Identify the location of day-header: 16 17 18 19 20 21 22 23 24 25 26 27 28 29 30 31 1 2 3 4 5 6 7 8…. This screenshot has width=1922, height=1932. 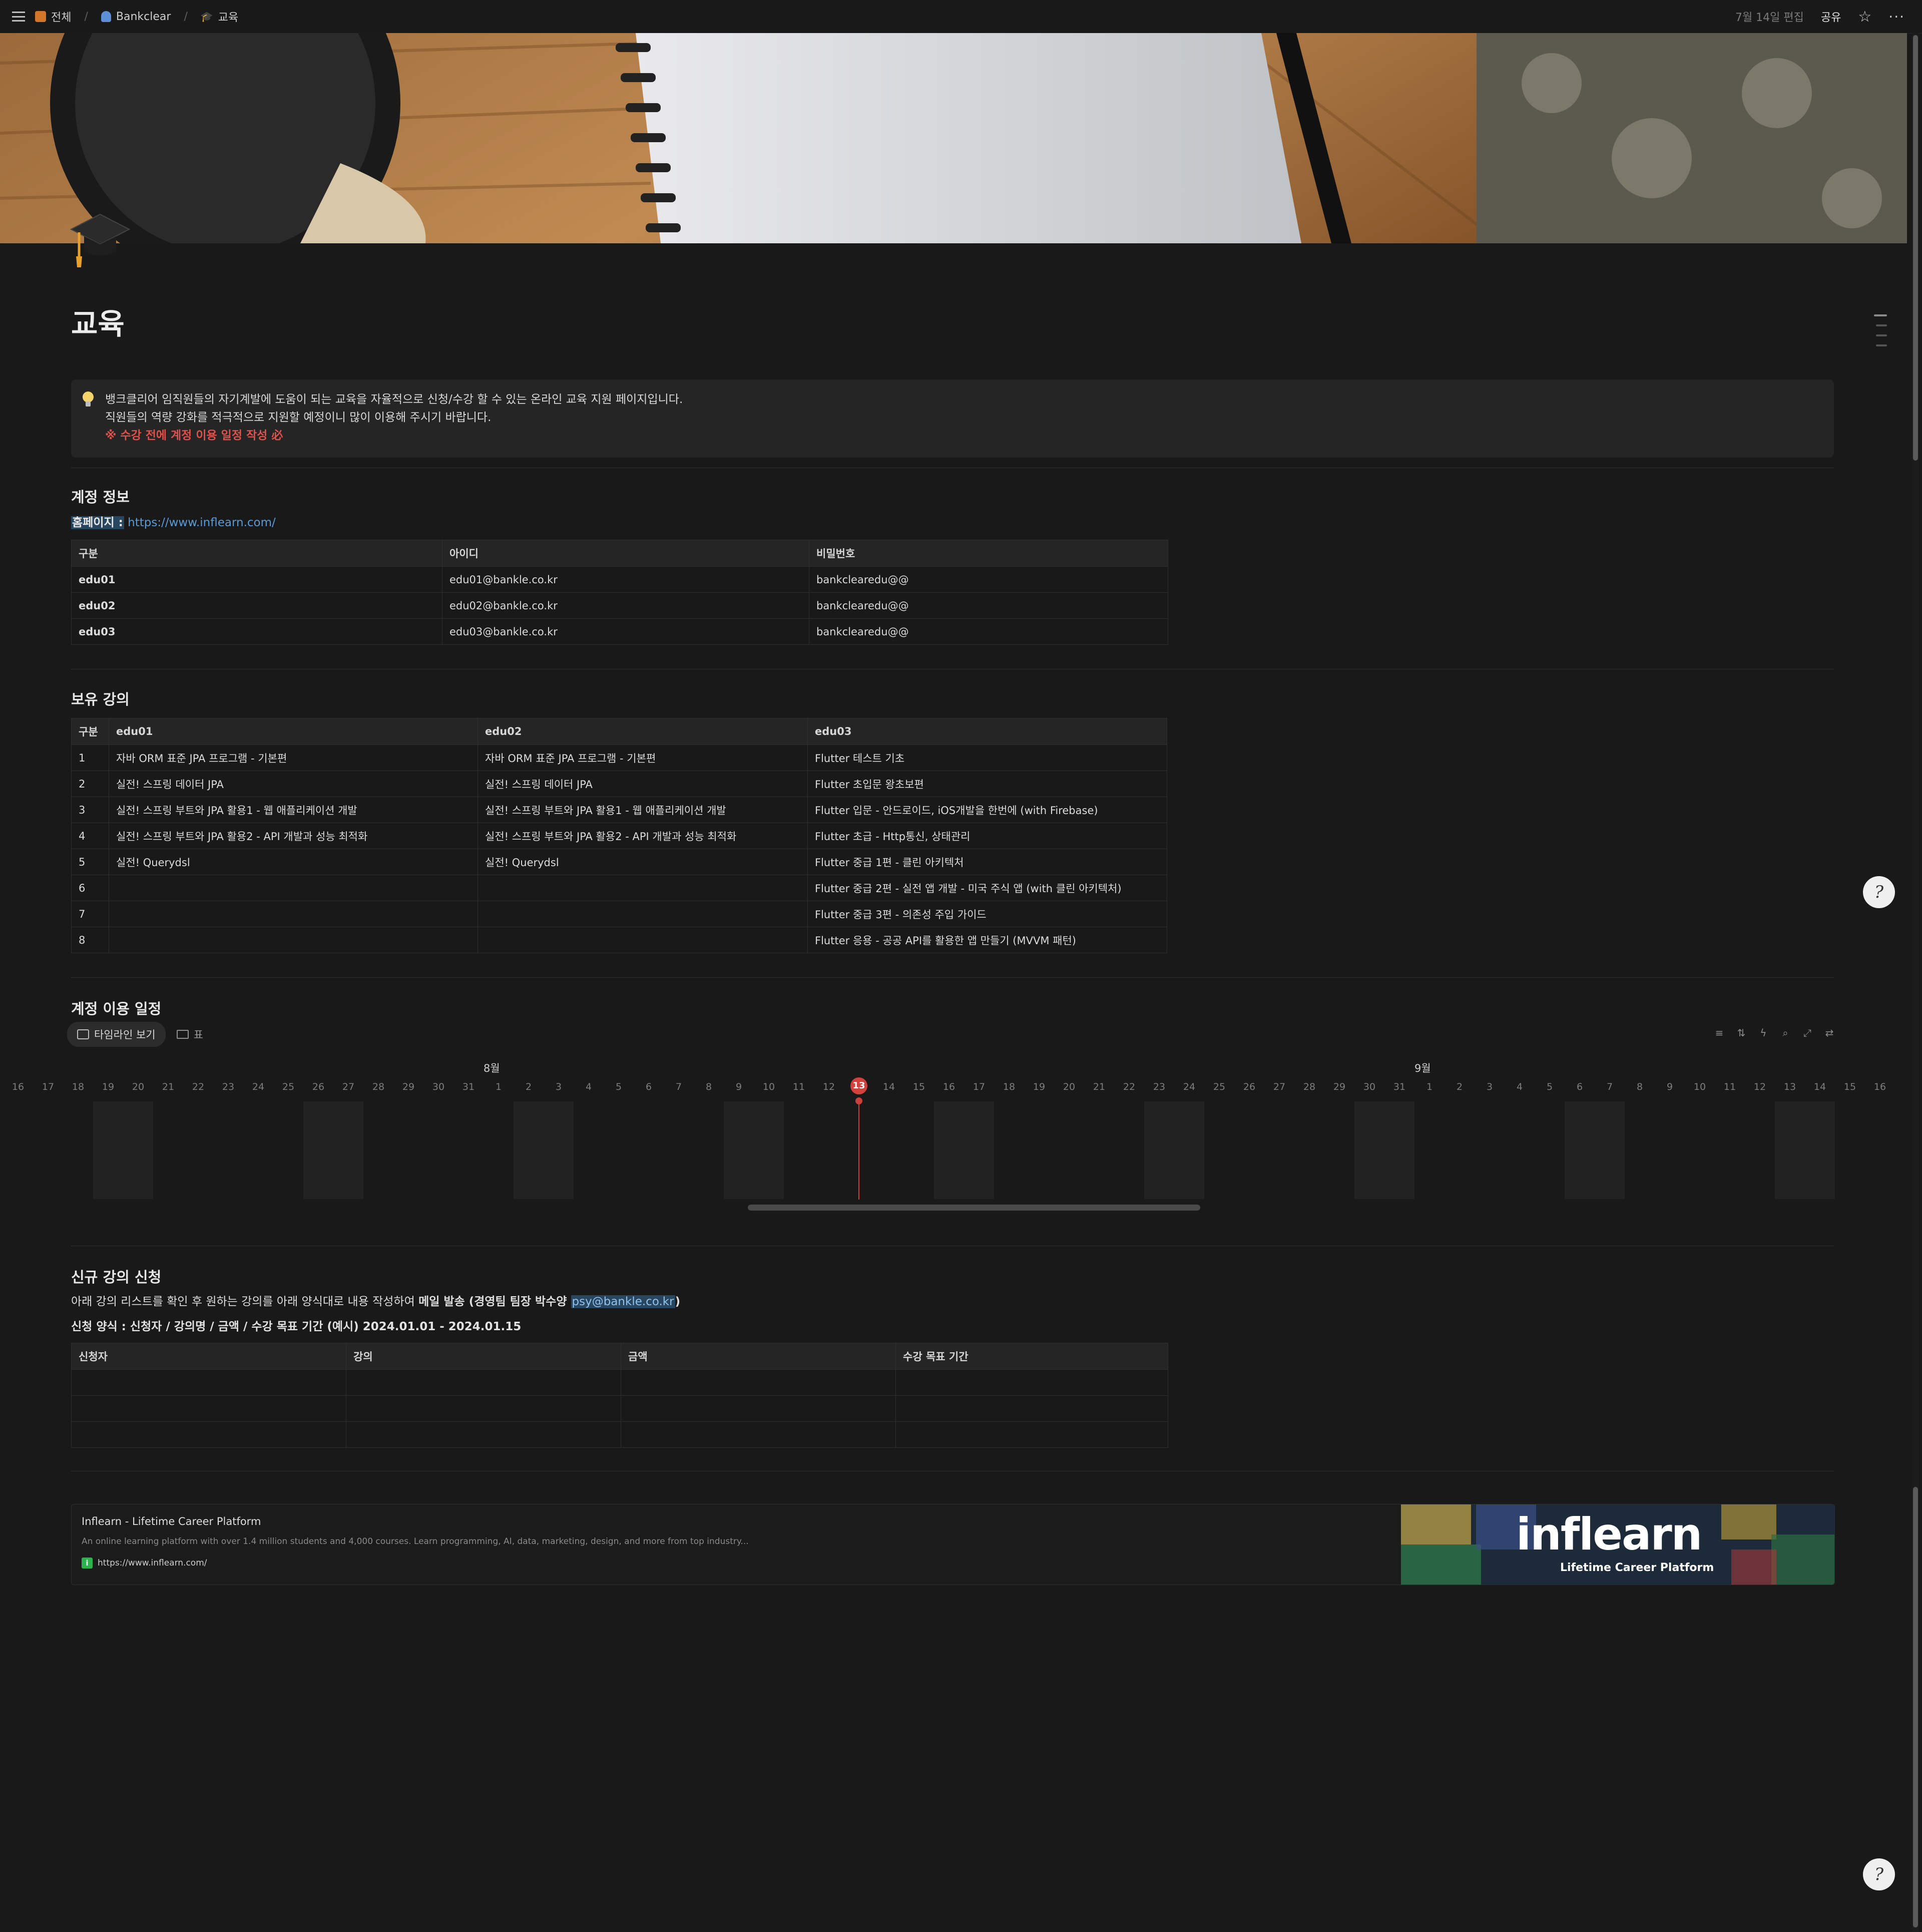
(953, 1086).